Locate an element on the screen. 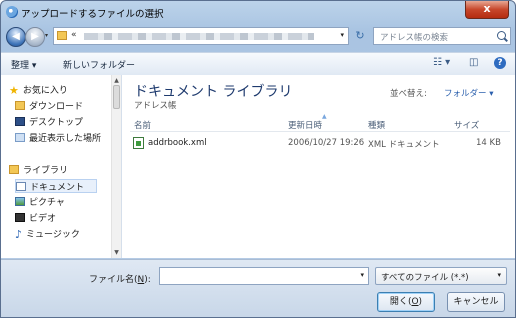 This screenshot has height=318, width=516. sidebar-item-label: デスクトップ is located at coordinates (56, 123).